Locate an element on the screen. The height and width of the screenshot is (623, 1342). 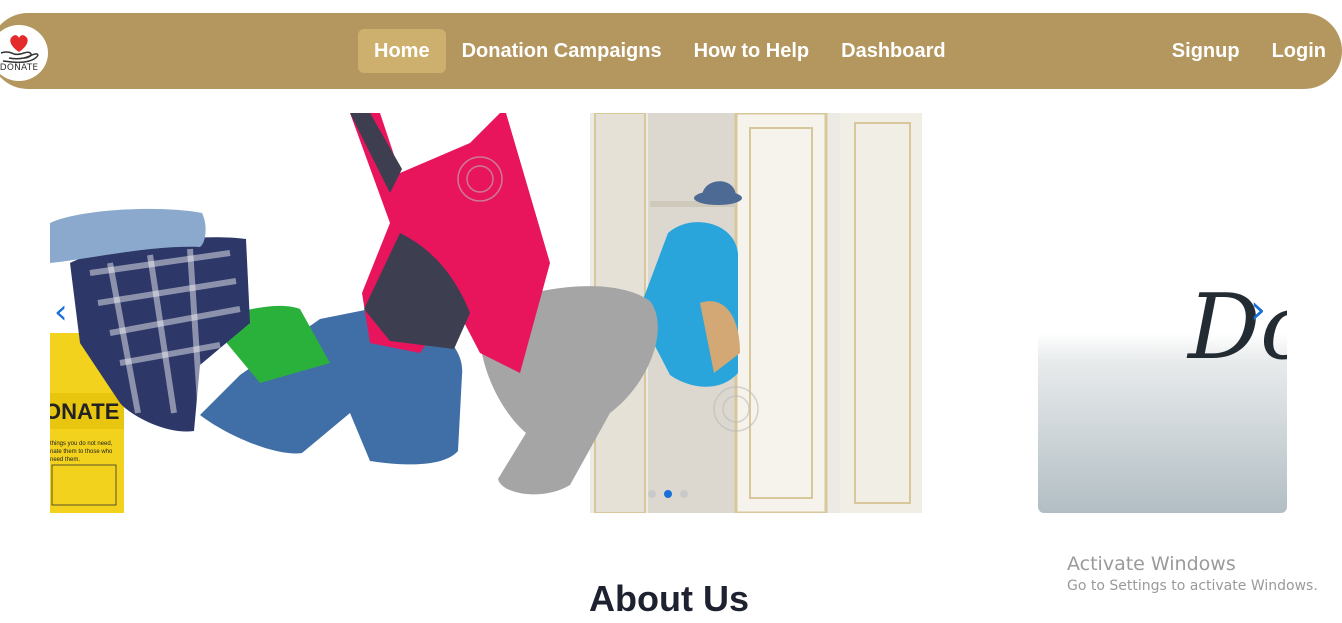
bin-label: ONATE is located at coordinates (84, 411).